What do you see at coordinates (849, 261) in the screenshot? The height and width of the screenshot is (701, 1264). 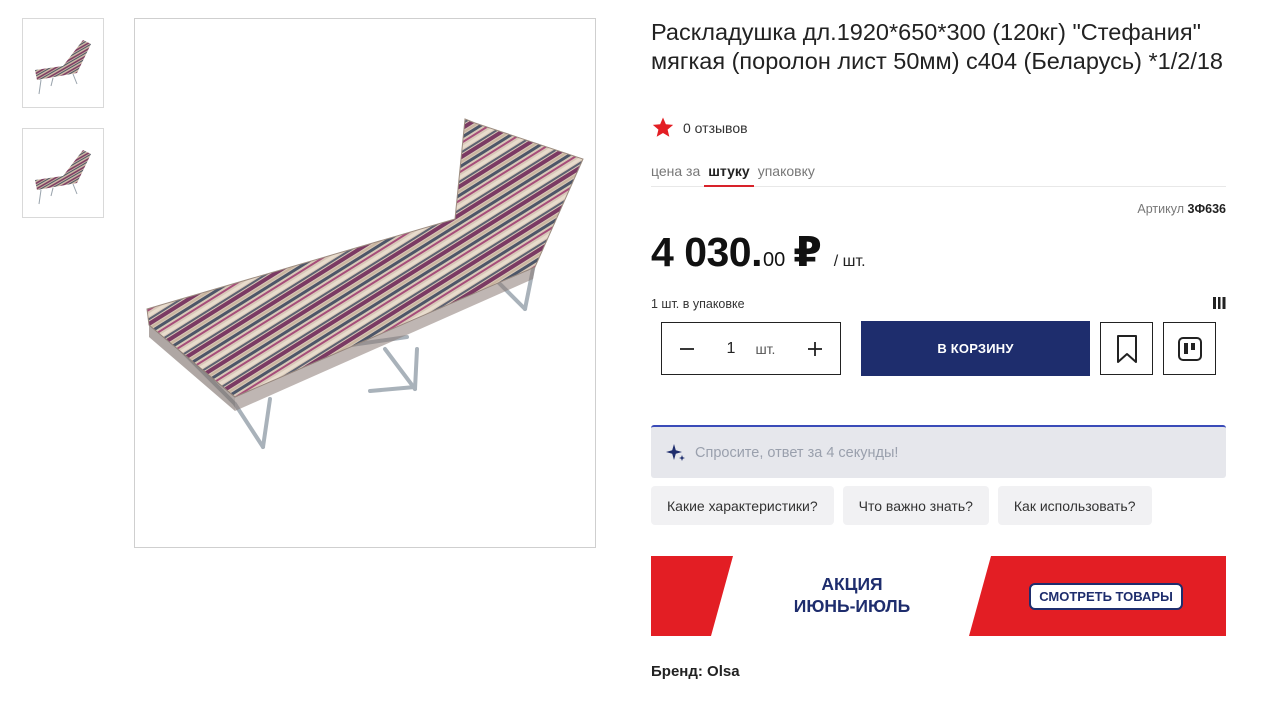 I see `price-unit: / шт.` at bounding box center [849, 261].